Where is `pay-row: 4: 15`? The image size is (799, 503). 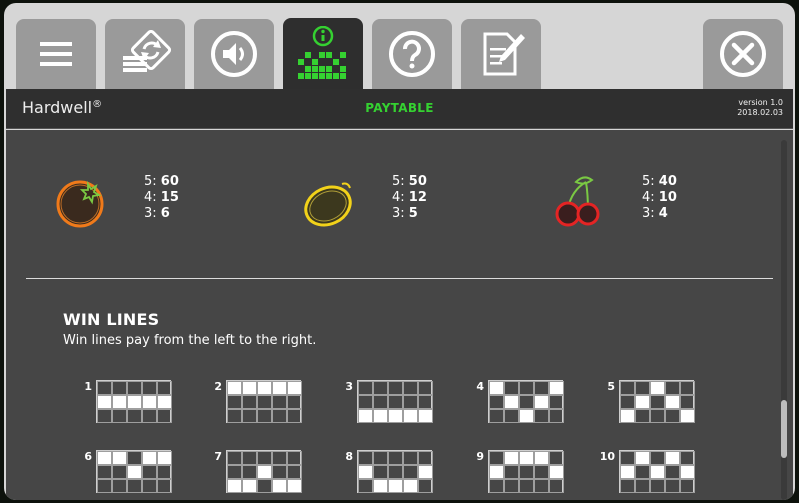
pay-row: 4: 15 is located at coordinates (161, 197).